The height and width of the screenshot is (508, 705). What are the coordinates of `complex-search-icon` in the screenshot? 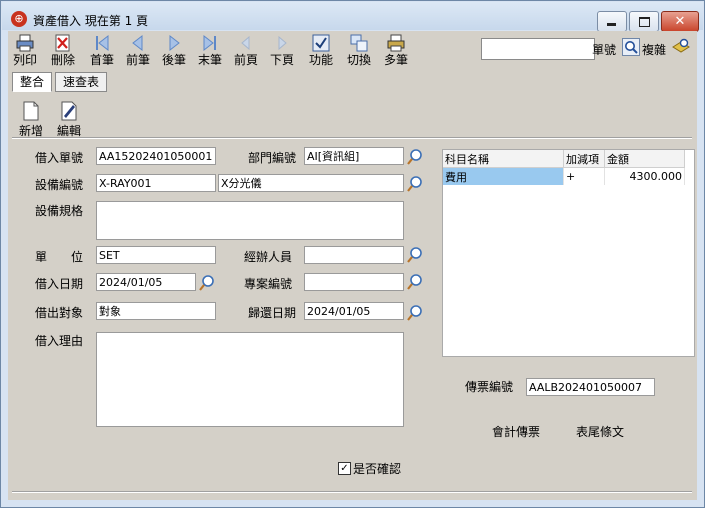 It's located at (681, 47).